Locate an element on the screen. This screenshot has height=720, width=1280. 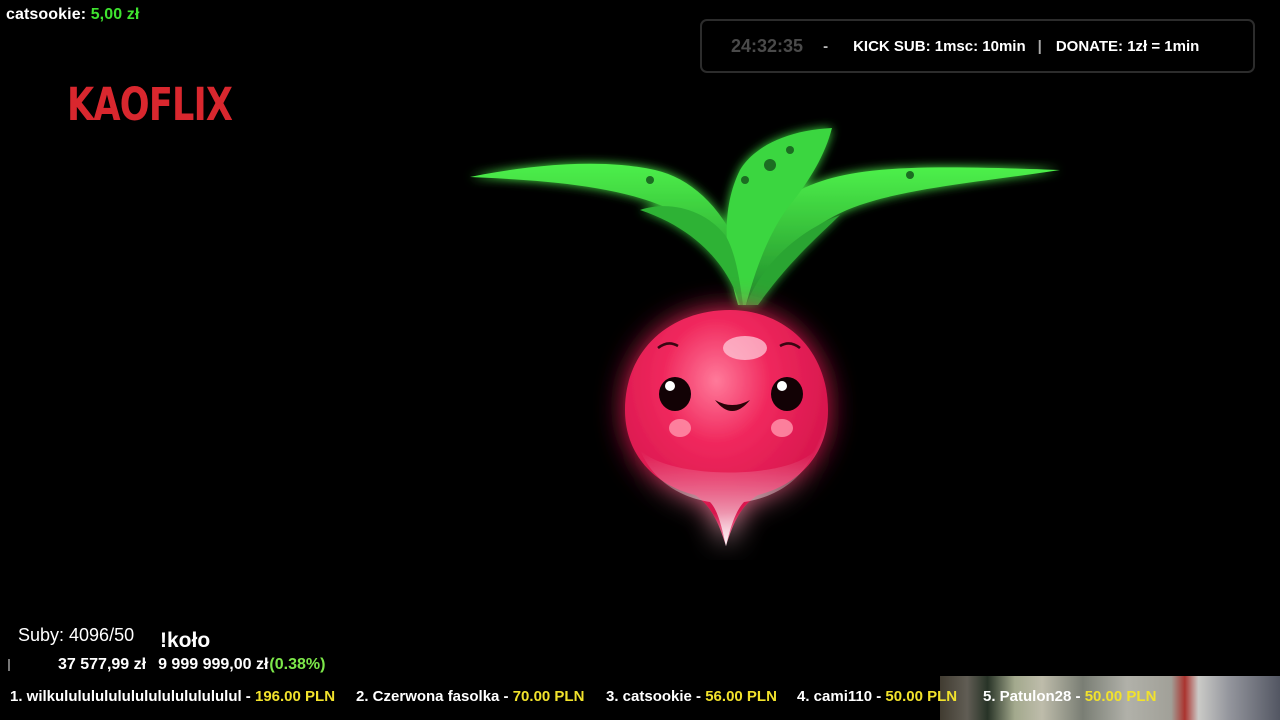
top-donor-label: 3. catsookie - is located at coordinates (656, 696).